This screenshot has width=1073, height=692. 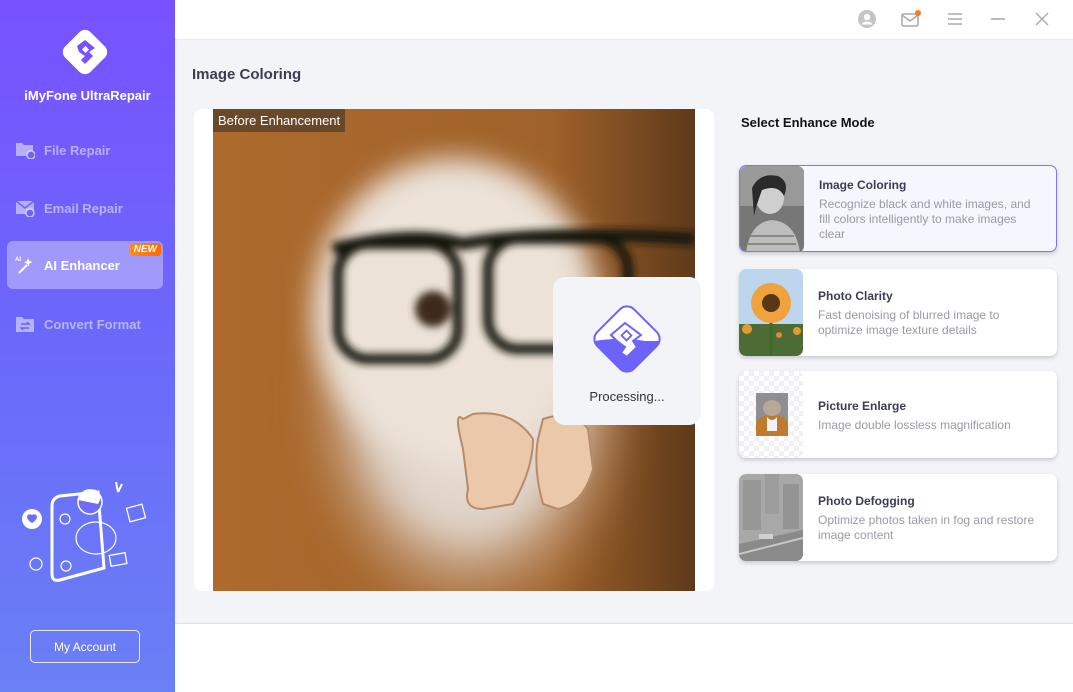 I want to click on sidebar-item-label: File Repair, so click(x=77, y=150).